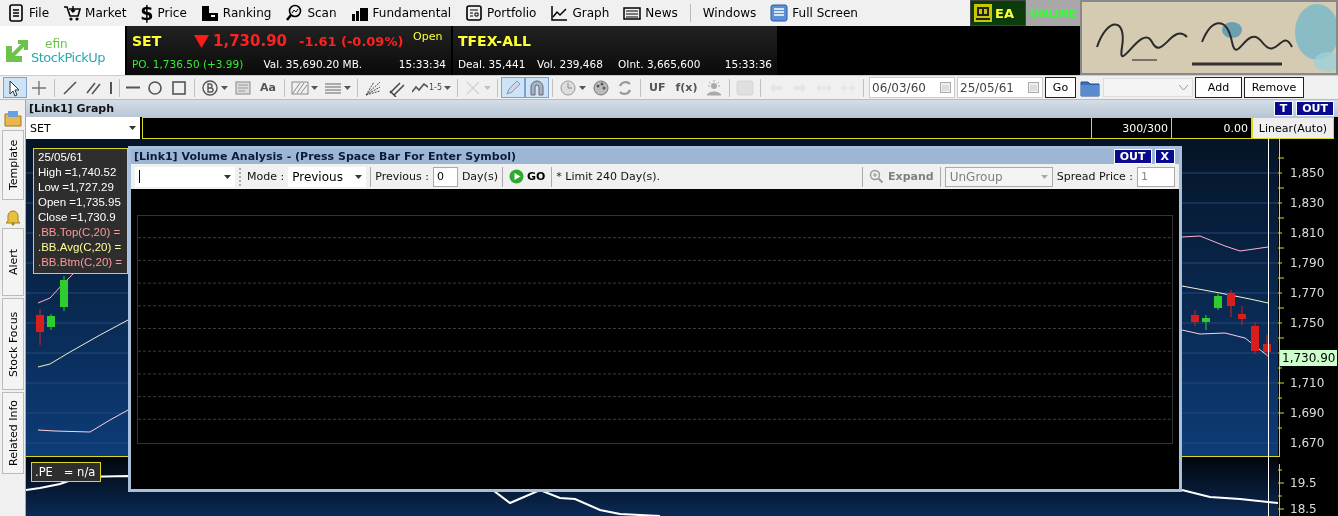 The height and width of the screenshot is (516, 1338). What do you see at coordinates (28, 13) in the screenshot?
I see `menu-item: File` at bounding box center [28, 13].